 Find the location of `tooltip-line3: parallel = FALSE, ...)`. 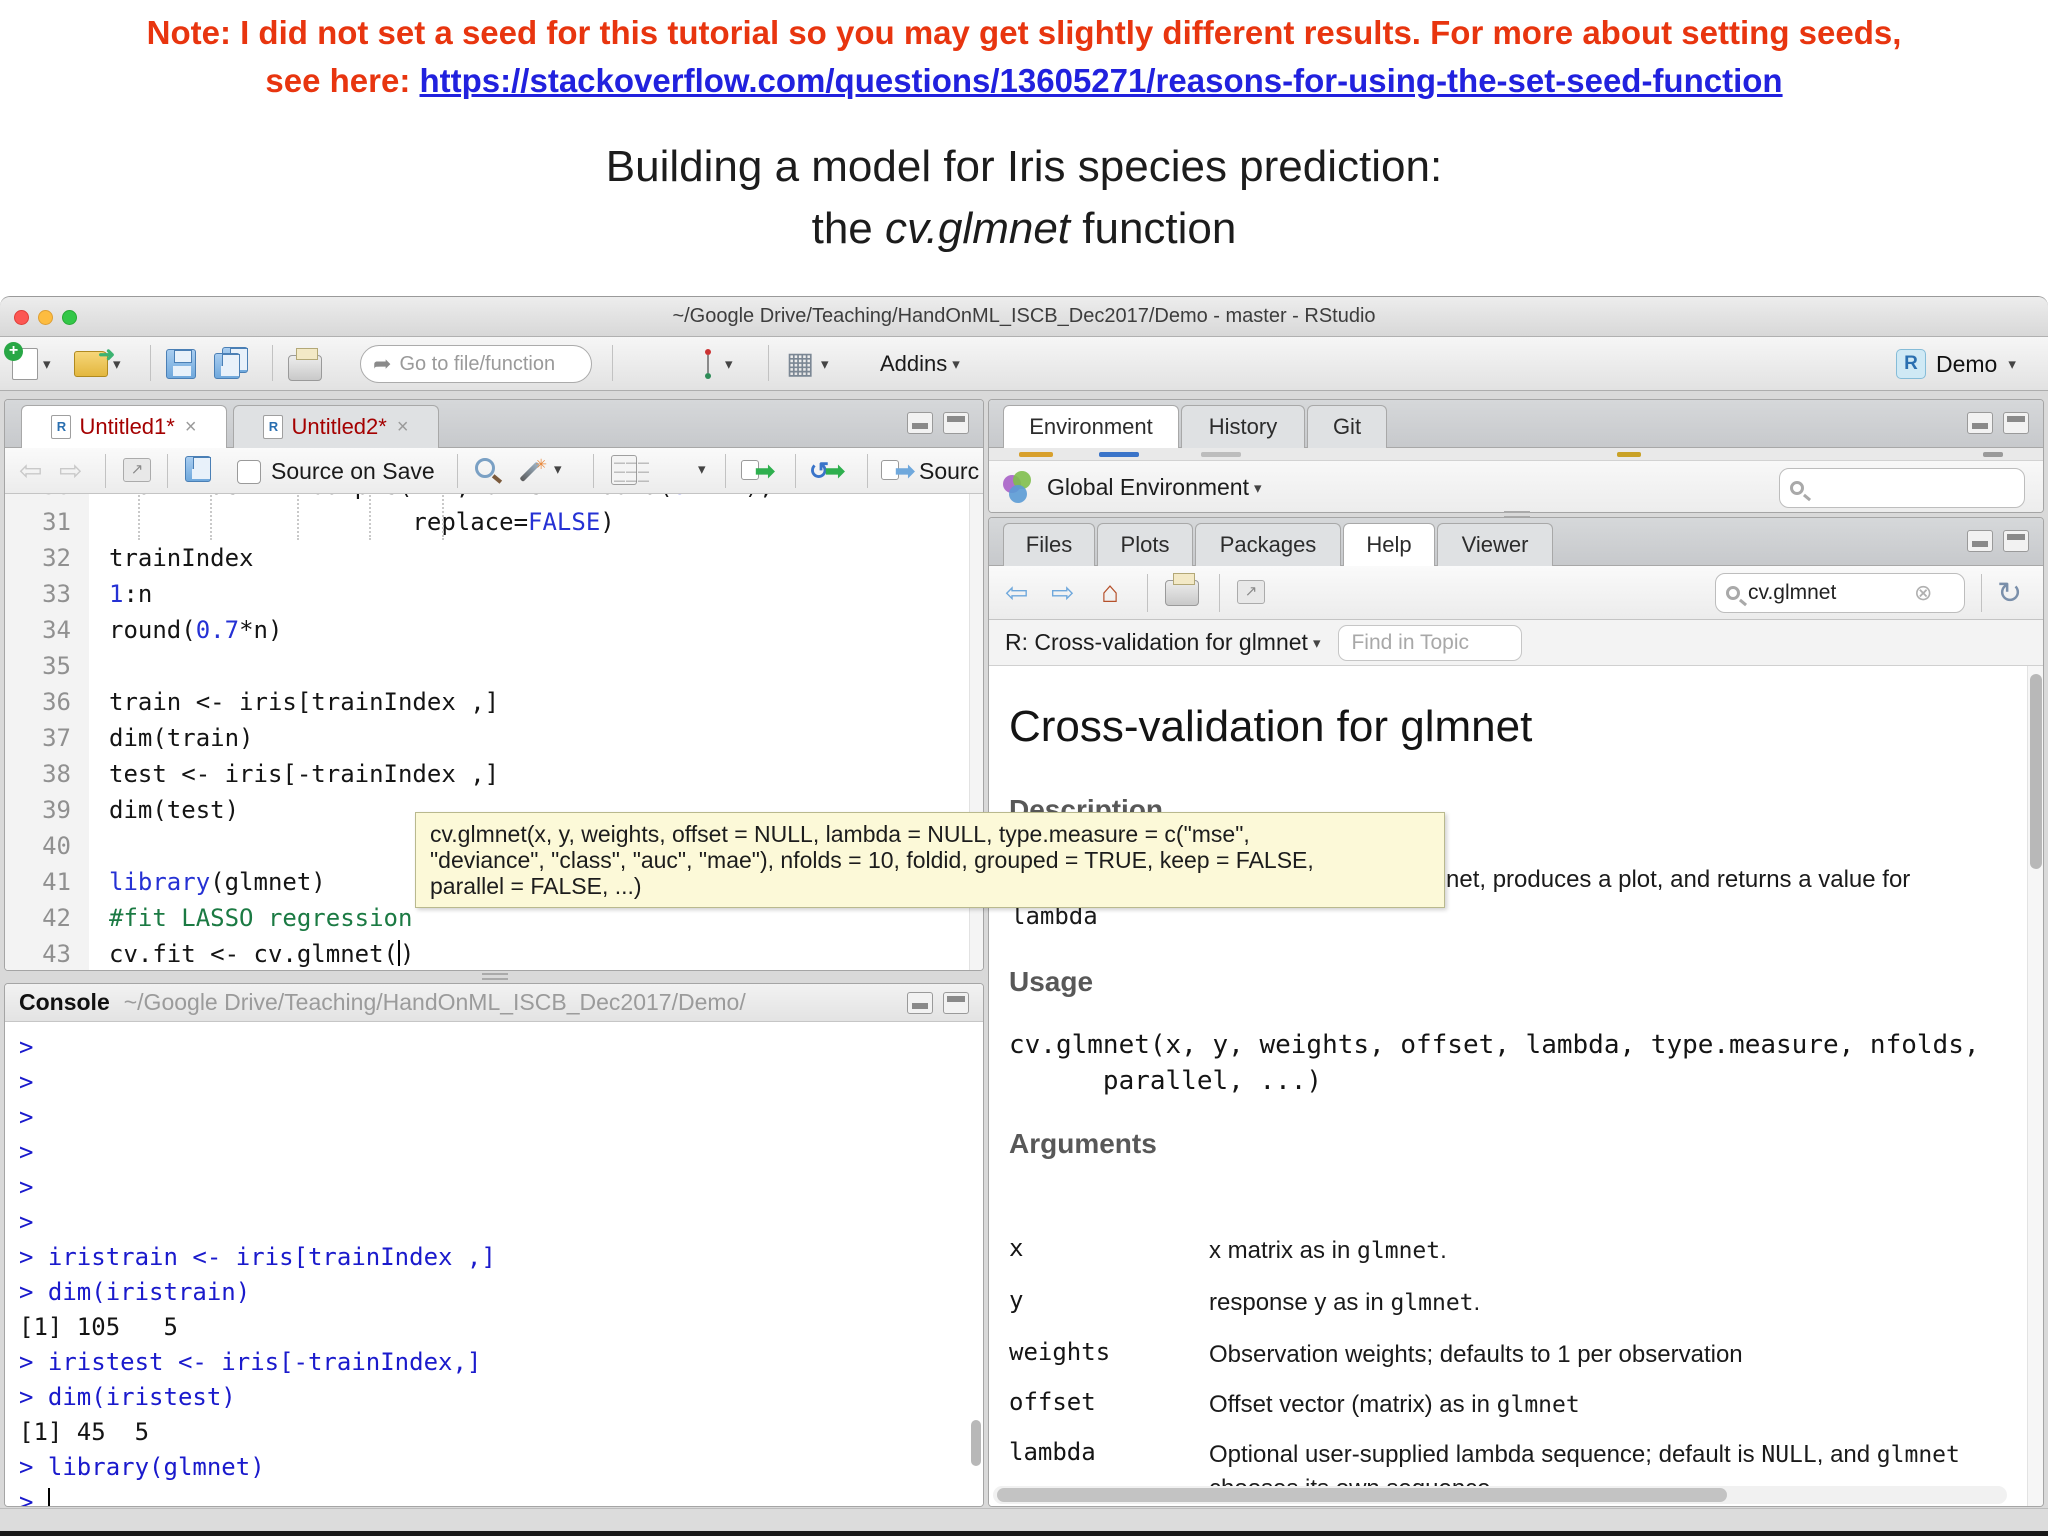

tooltip-line3: parallel = FALSE, ...) is located at coordinates (536, 886).